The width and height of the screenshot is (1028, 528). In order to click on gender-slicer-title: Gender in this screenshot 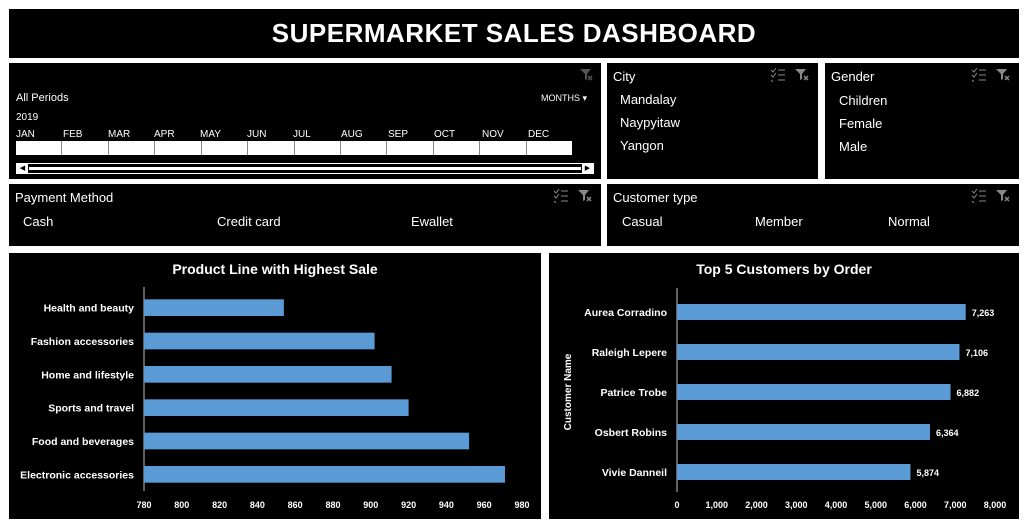, I will do `click(853, 76)`.